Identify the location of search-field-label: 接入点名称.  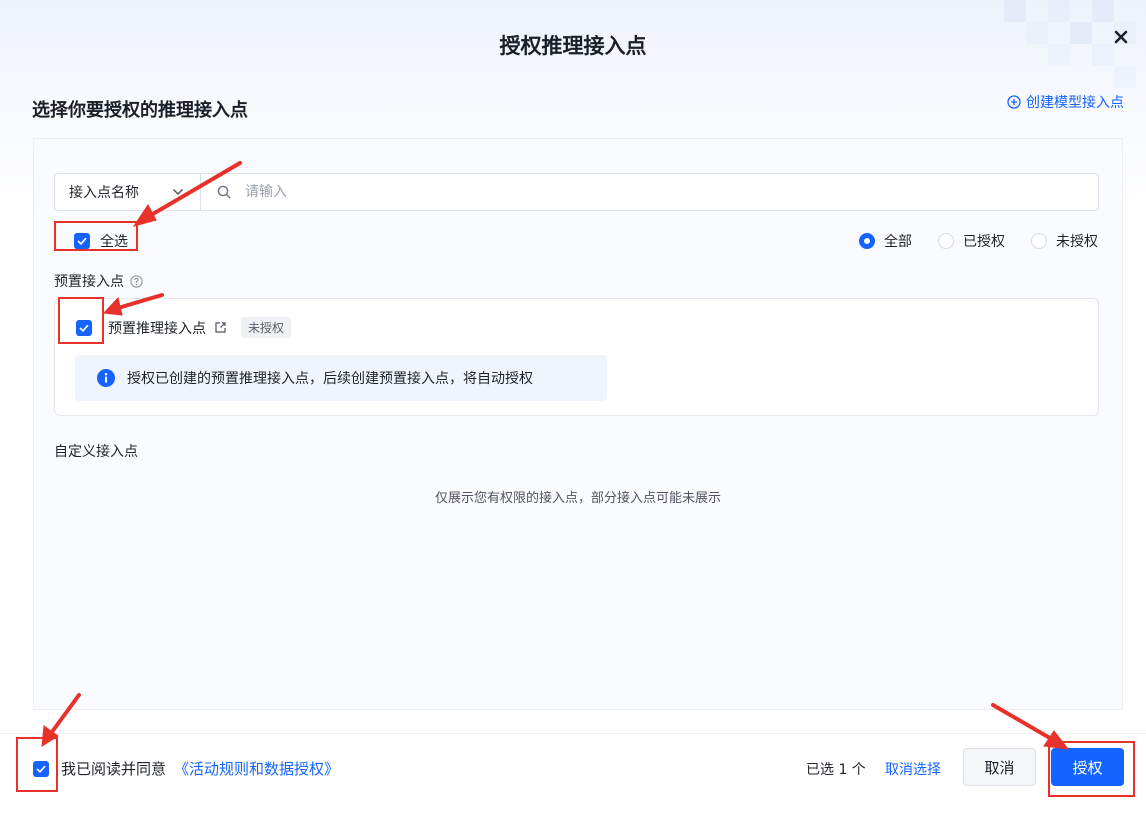
(104, 193).